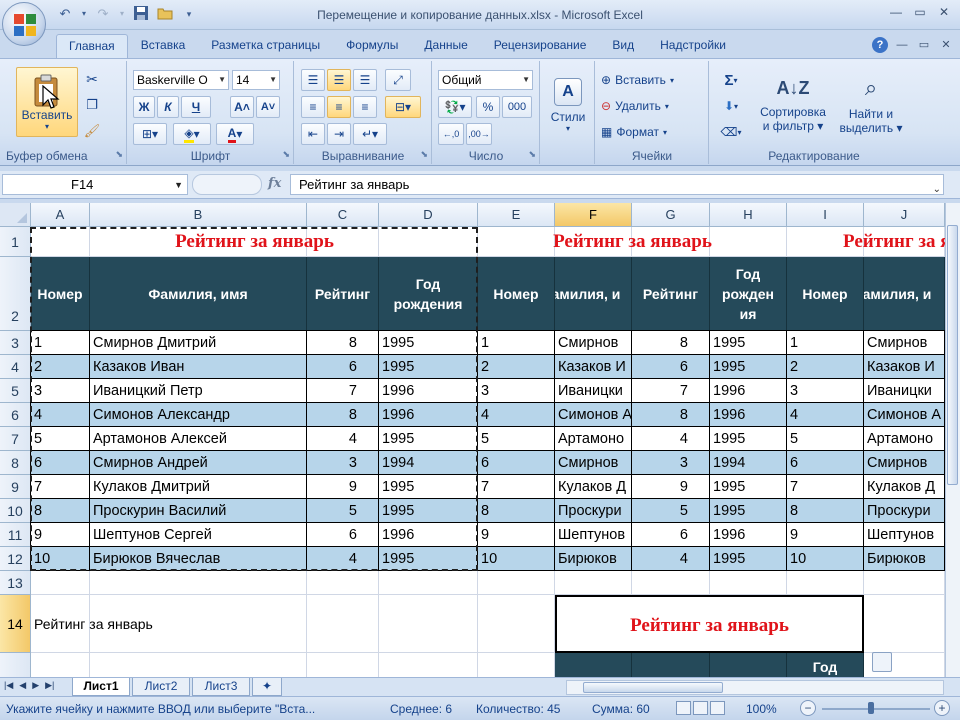  Describe the element at coordinates (221, 687) in the screenshot. I see `sheet-tab-3: Лист3` at that location.